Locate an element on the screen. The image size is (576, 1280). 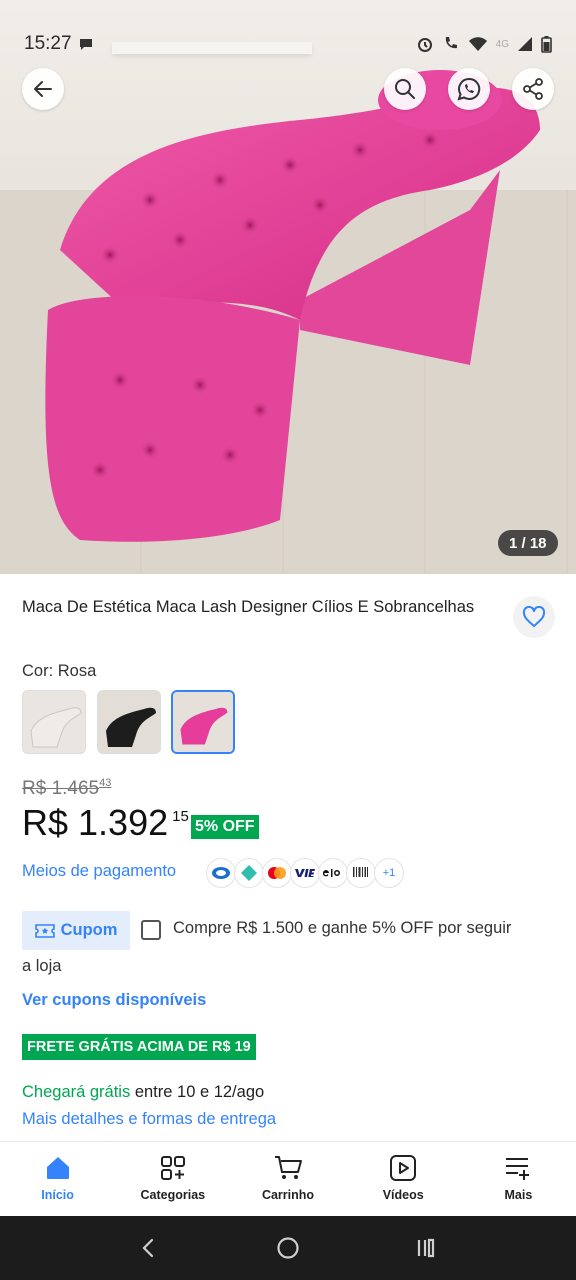
swatch-black is located at coordinates (129, 722).